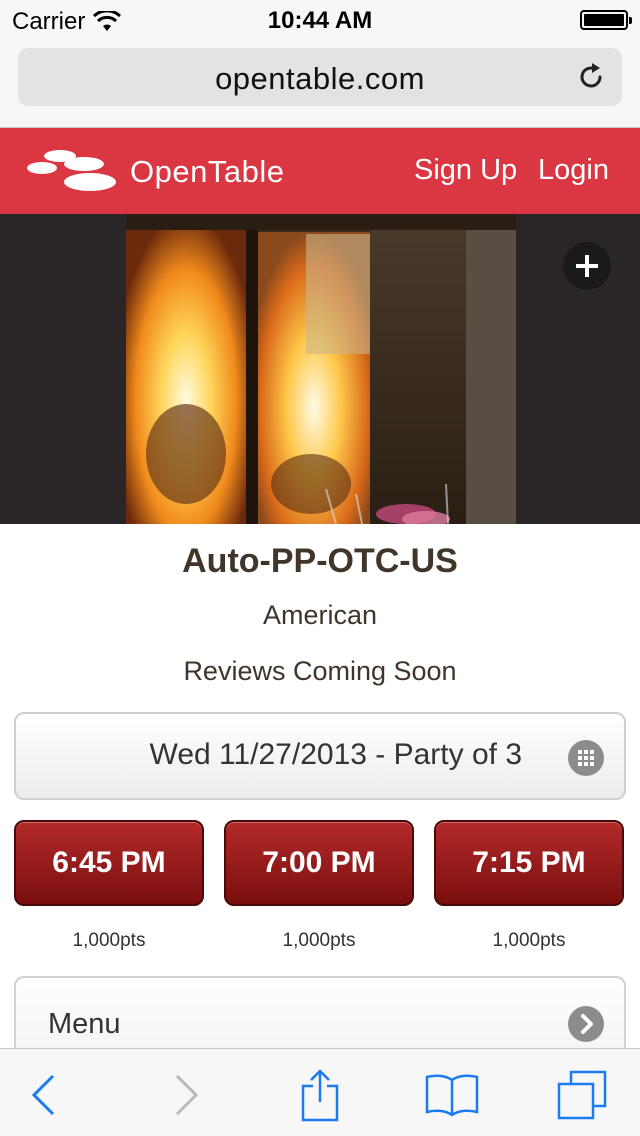  I want to click on forward-button, so click(186, 1095).